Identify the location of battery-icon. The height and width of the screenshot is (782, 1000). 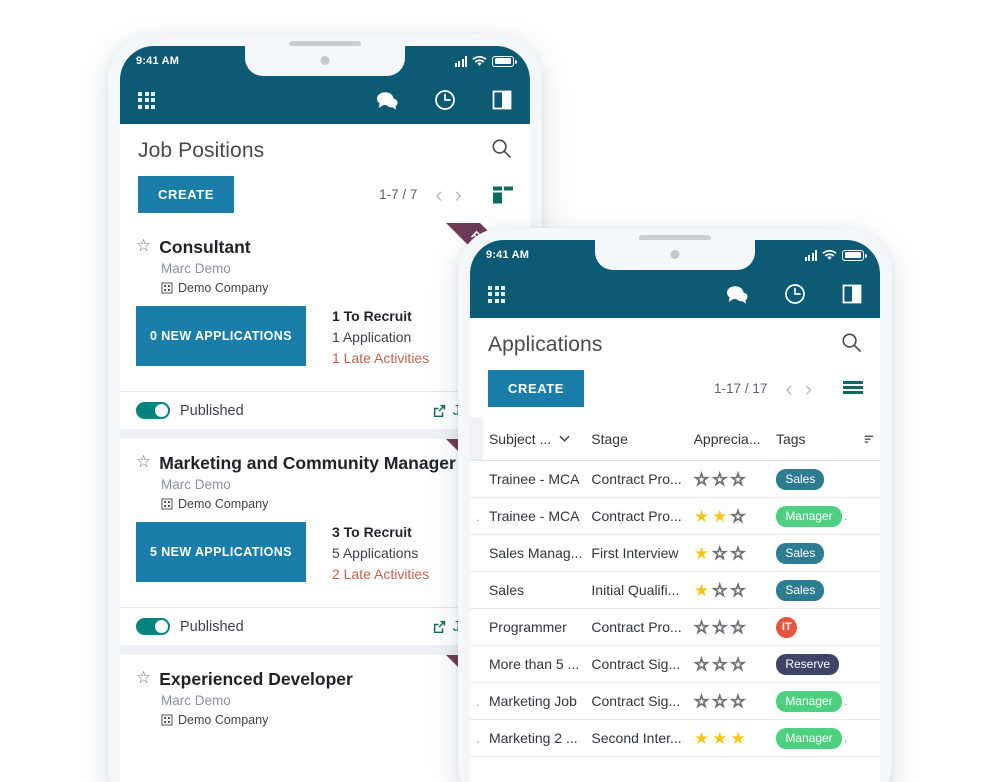
(854, 255).